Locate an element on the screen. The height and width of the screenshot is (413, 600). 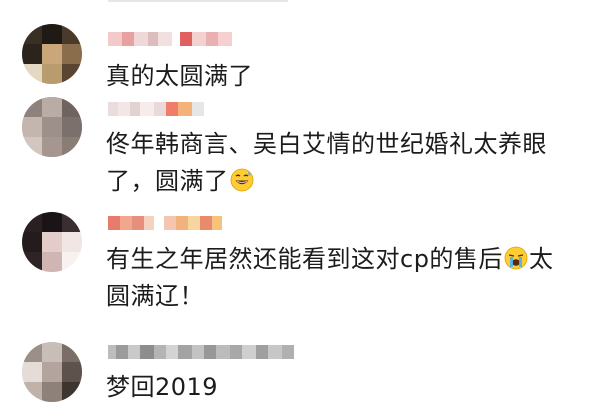
grinning-sweat-emoji is located at coordinates (241, 180).